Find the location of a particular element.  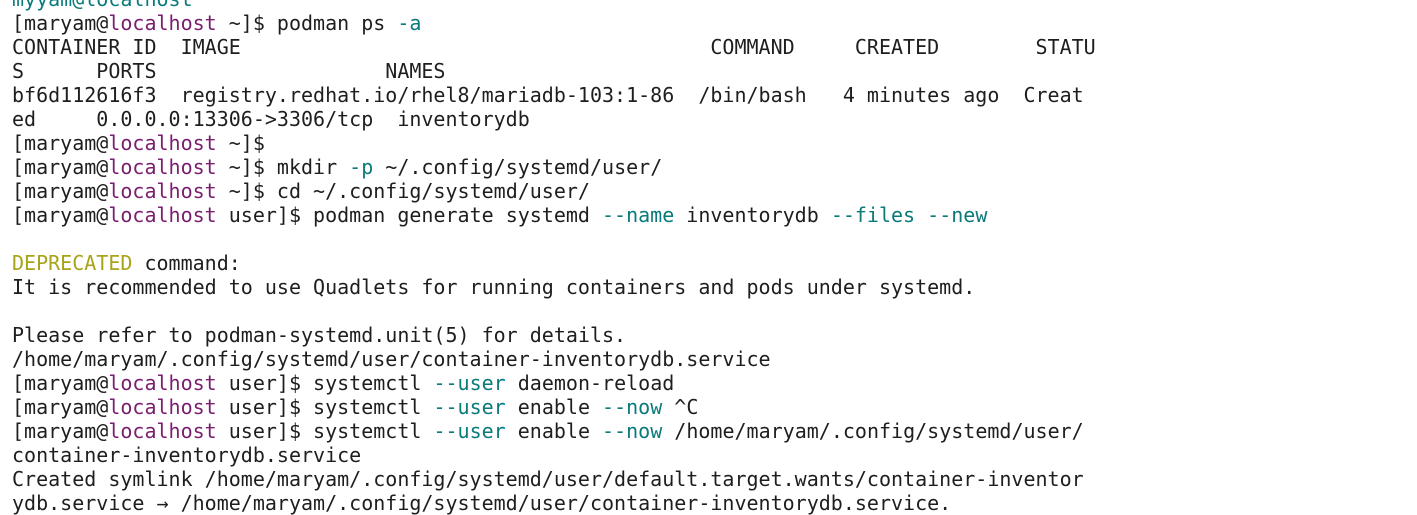

terminal-text-default: ~]$ podman ps is located at coordinates (307, 23).